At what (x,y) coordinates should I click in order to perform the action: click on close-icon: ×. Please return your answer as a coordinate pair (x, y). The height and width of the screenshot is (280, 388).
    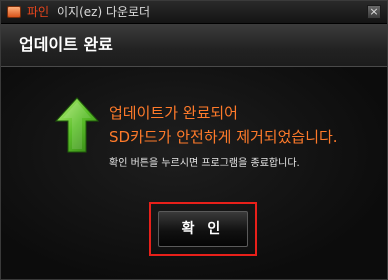
    Looking at the image, I should click on (374, 11).